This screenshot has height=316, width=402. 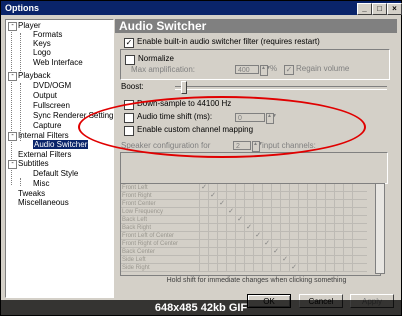 I want to click on tree-item-playback: Playback, so click(x=34, y=75).